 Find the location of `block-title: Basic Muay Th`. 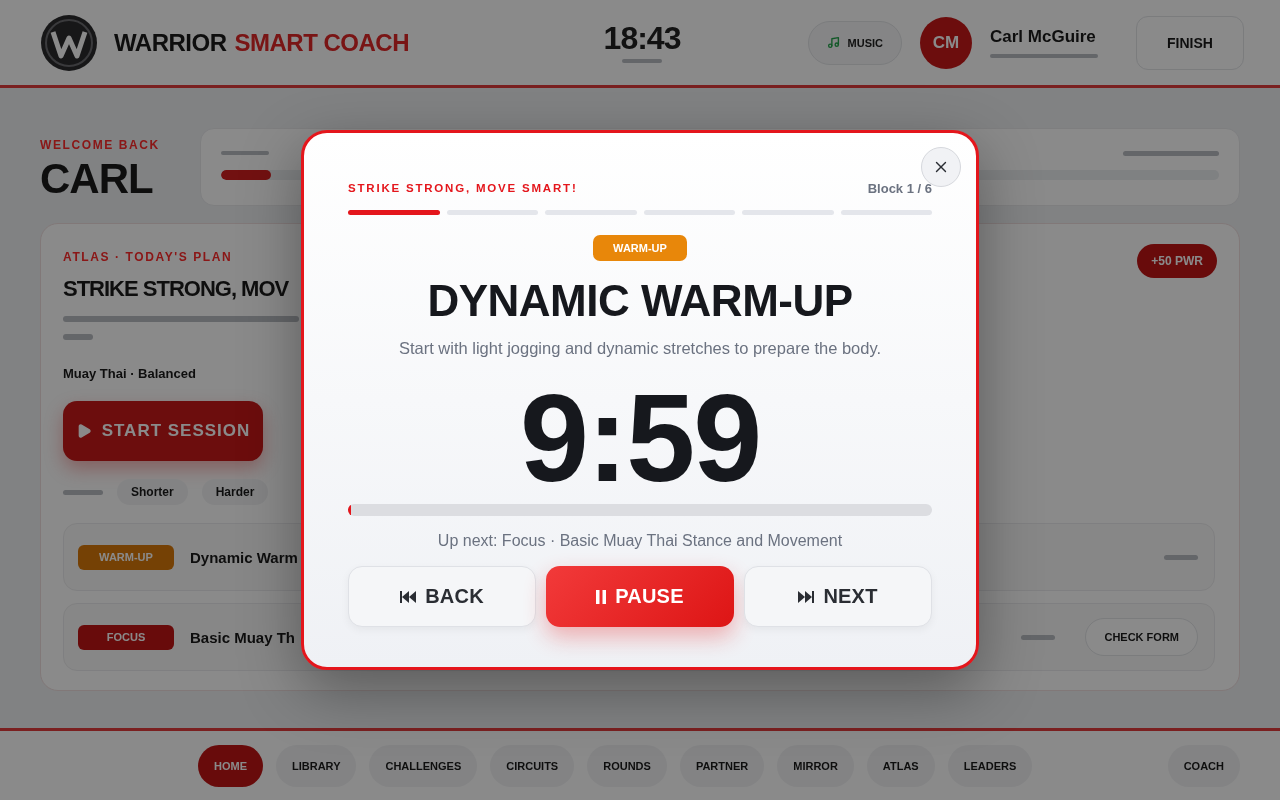

block-title: Basic Muay Th is located at coordinates (243, 637).